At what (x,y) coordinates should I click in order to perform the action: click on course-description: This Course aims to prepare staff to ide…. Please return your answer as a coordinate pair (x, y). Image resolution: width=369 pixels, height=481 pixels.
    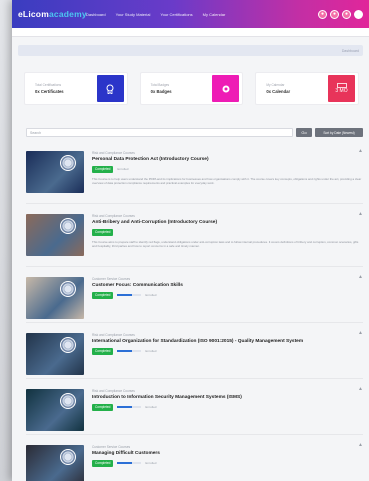
    Looking at the image, I should click on (225, 243).